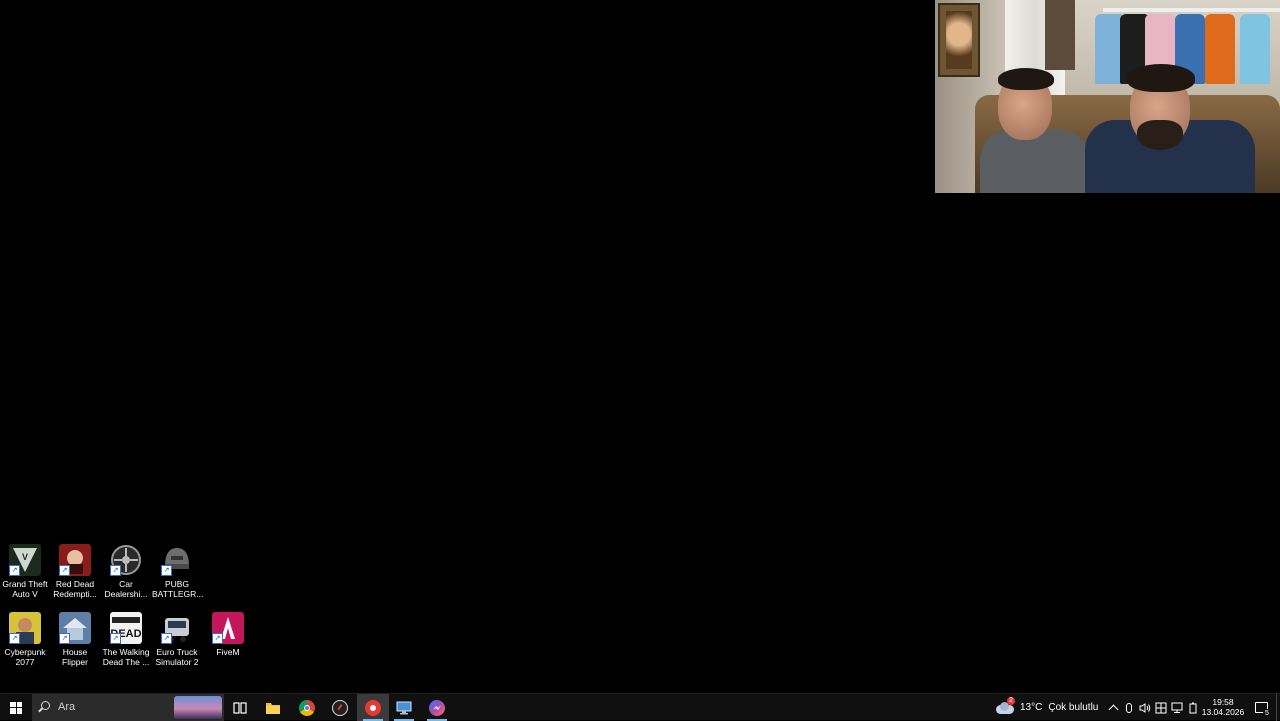 The height and width of the screenshot is (721, 1280). I want to click on house-flipper-icon: ↗, so click(75, 628).